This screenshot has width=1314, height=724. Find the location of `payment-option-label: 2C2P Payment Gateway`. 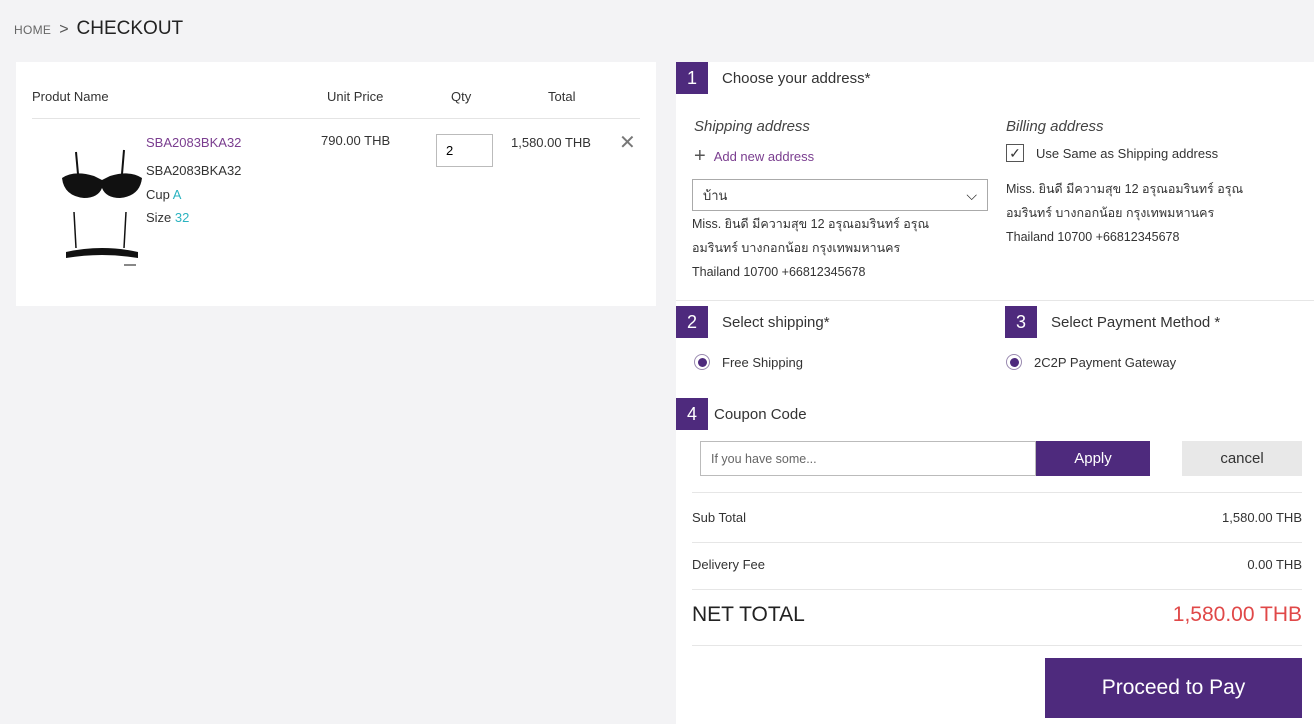

payment-option-label: 2C2P Payment Gateway is located at coordinates (1105, 362).